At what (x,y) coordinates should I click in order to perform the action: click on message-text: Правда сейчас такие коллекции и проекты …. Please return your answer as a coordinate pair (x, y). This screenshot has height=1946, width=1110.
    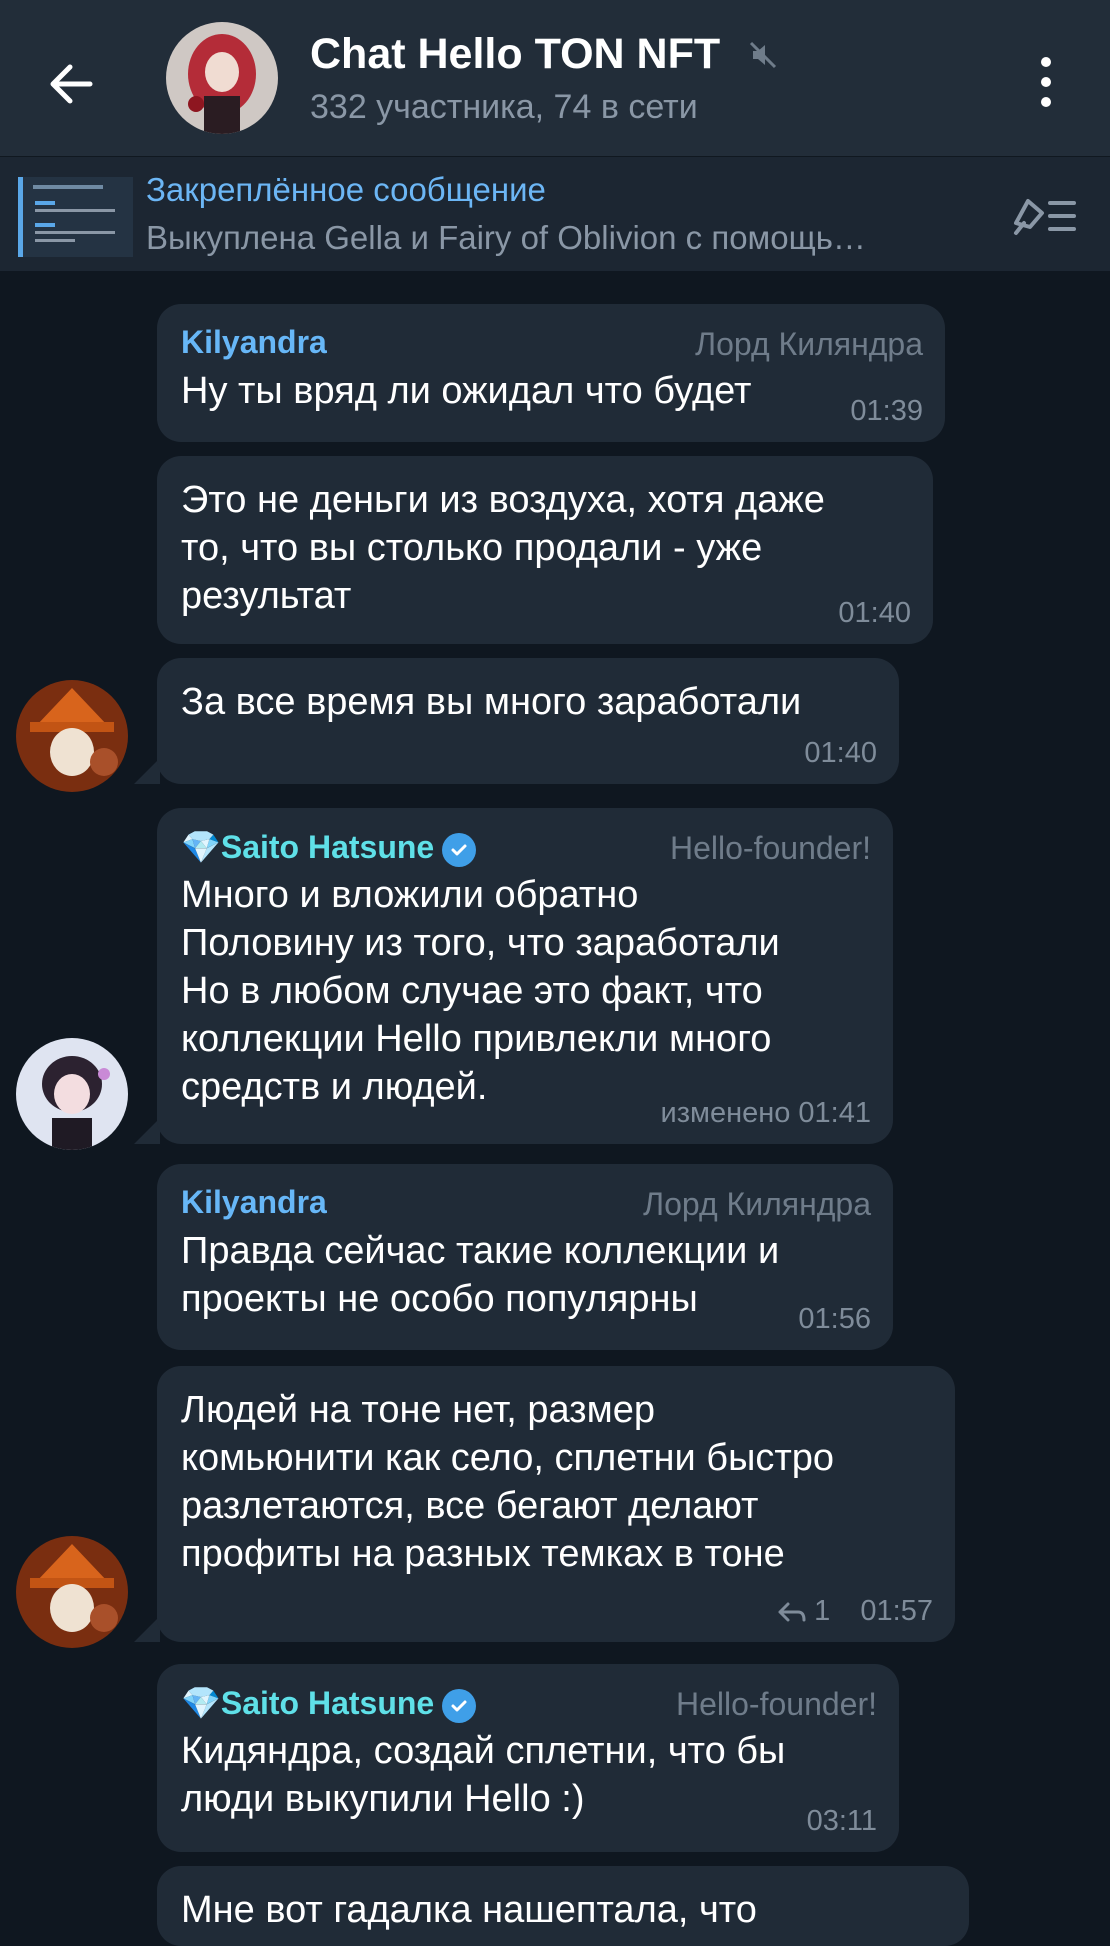
    Looking at the image, I should click on (480, 1275).